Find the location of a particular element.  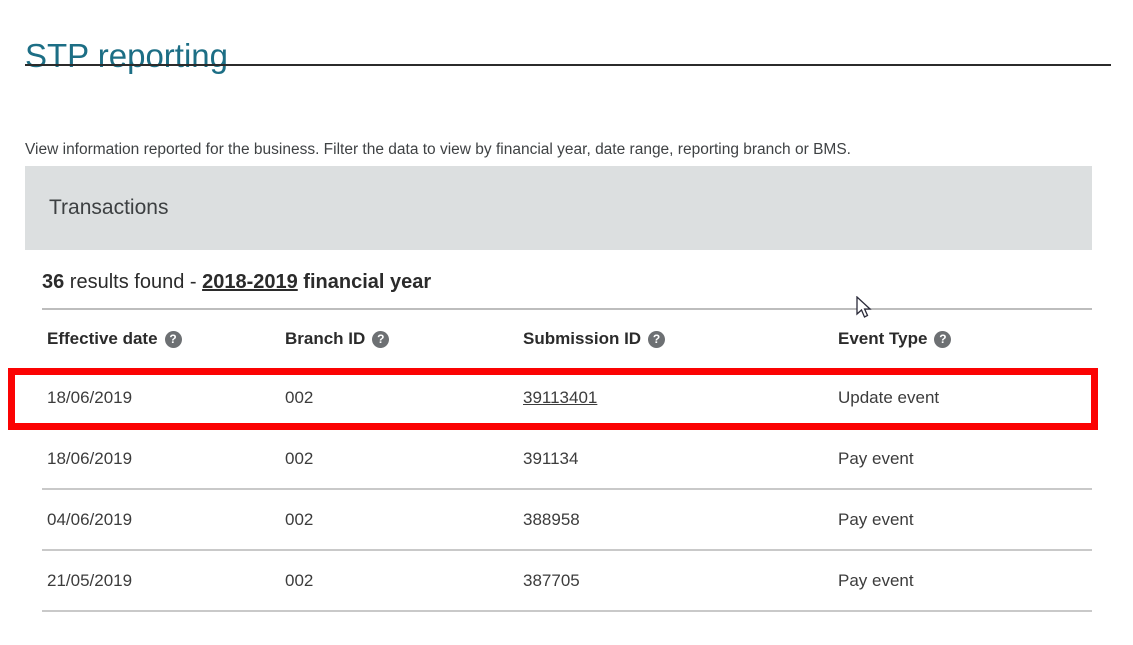

column-header-event-type: Event Type ? is located at coordinates (895, 339).